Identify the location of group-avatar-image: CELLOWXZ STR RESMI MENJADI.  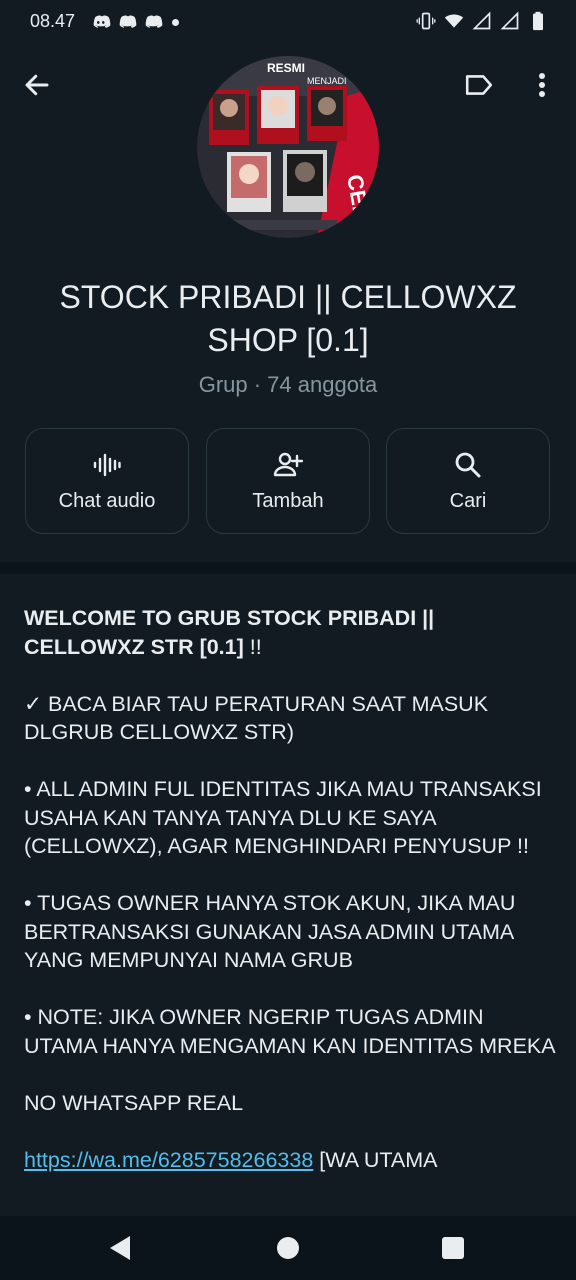
(288, 147).